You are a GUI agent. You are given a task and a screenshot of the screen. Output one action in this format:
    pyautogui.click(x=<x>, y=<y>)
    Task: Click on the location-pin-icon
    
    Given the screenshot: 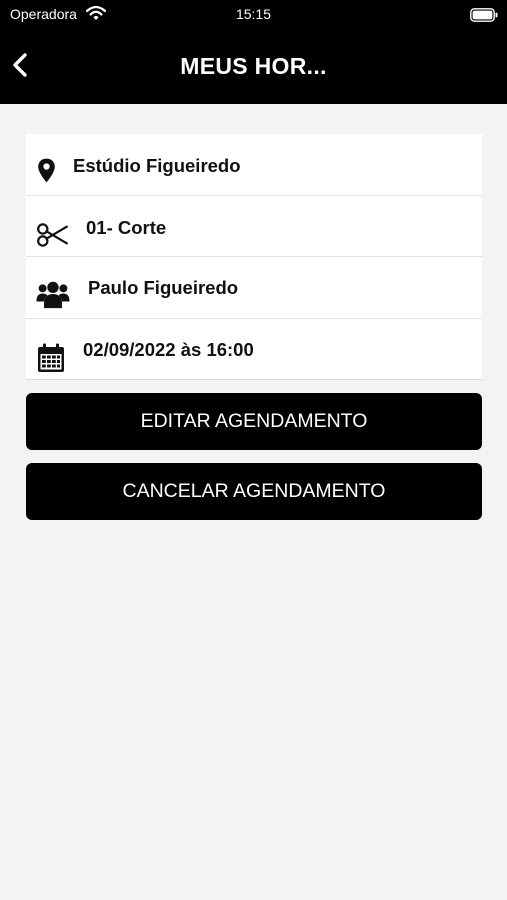 What is the action you would take?
    pyautogui.click(x=46, y=170)
    